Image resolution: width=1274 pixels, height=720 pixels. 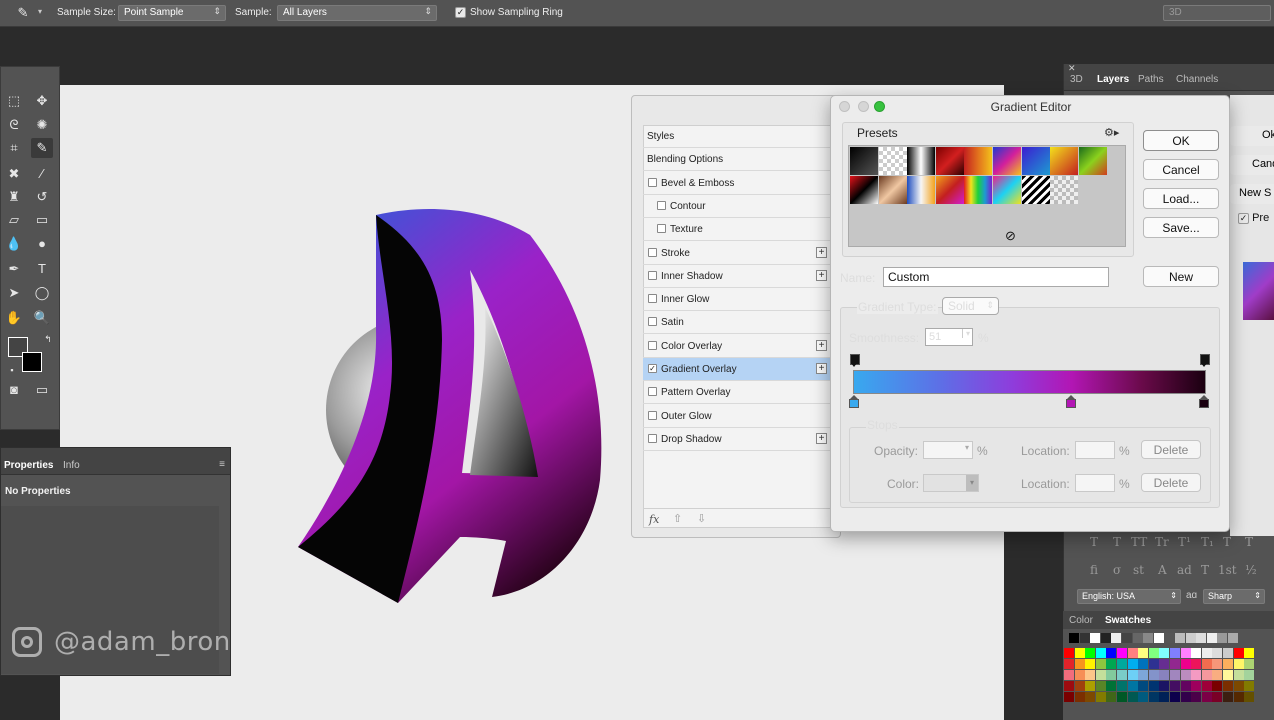 I want to click on language-select: English: USA ⇕, so click(x=1129, y=596).